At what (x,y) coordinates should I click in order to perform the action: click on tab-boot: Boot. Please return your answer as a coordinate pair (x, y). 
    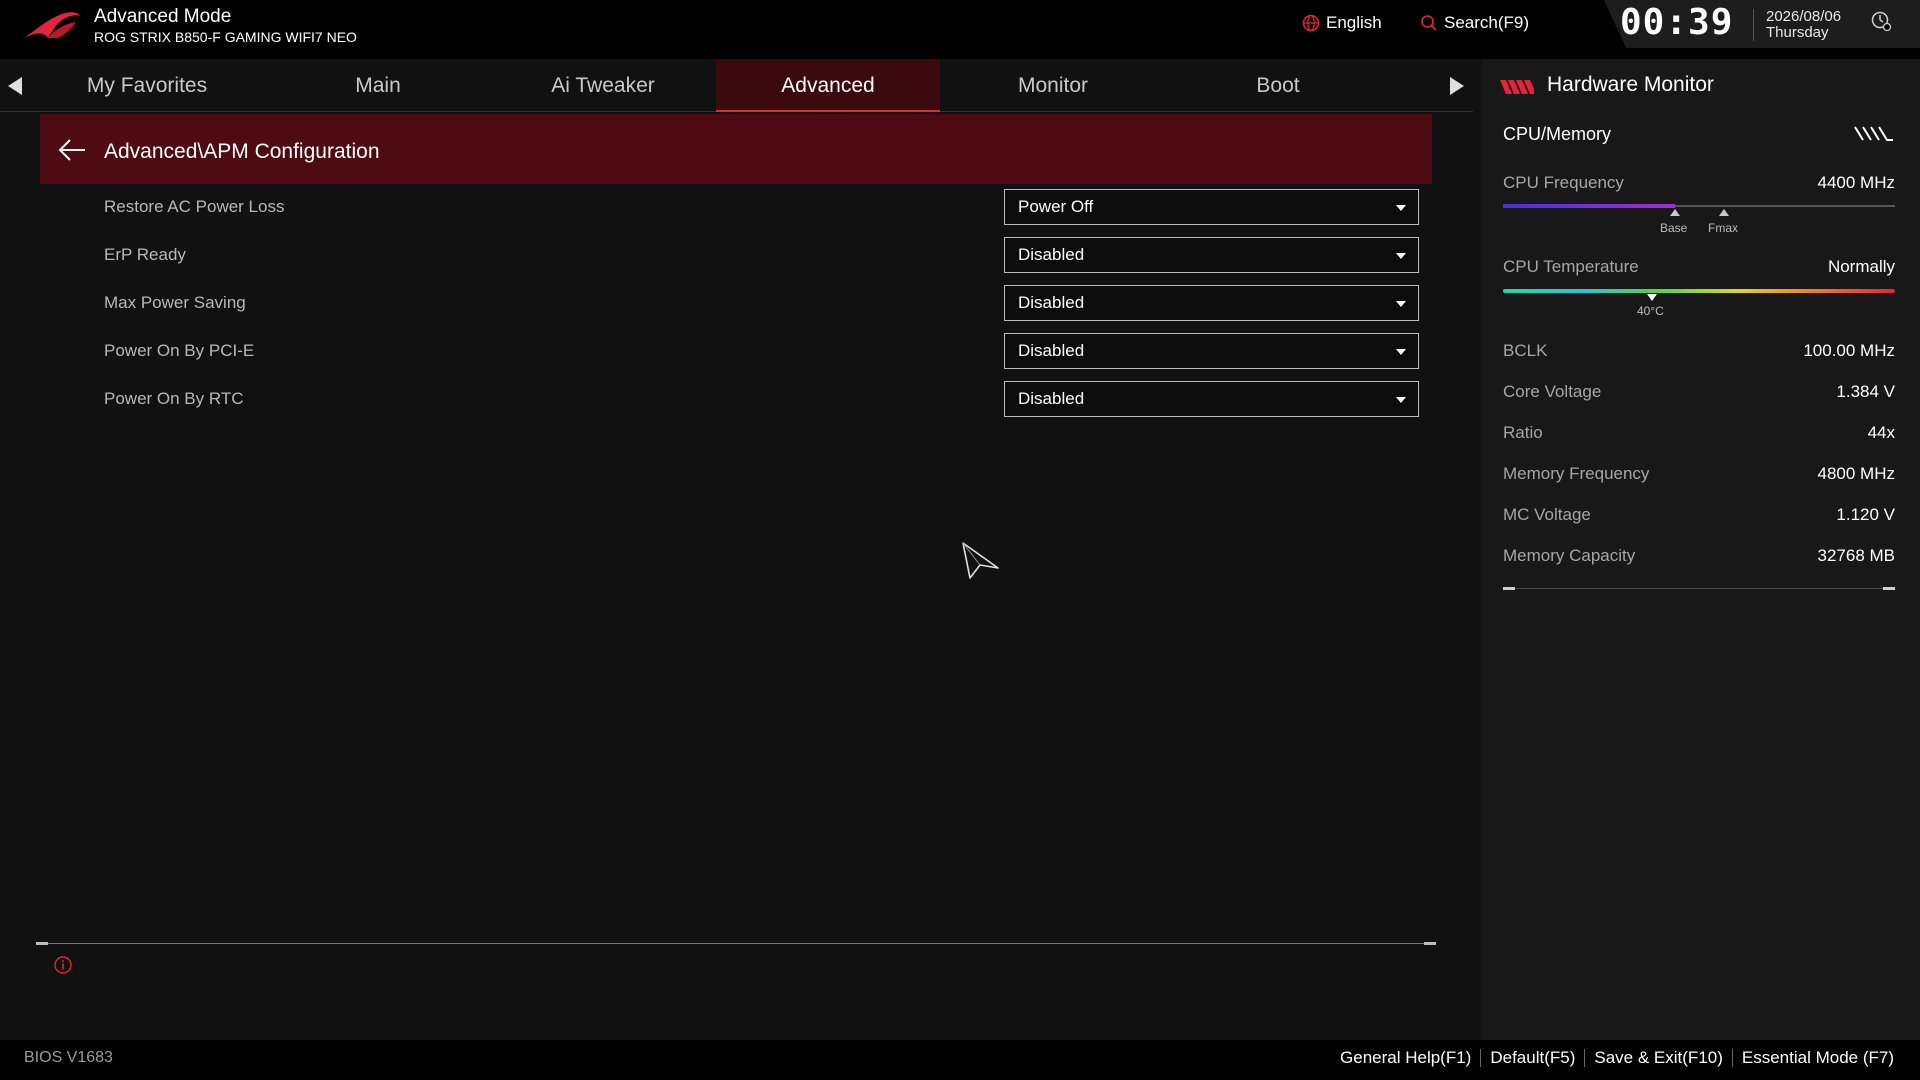
    Looking at the image, I should click on (1278, 85).